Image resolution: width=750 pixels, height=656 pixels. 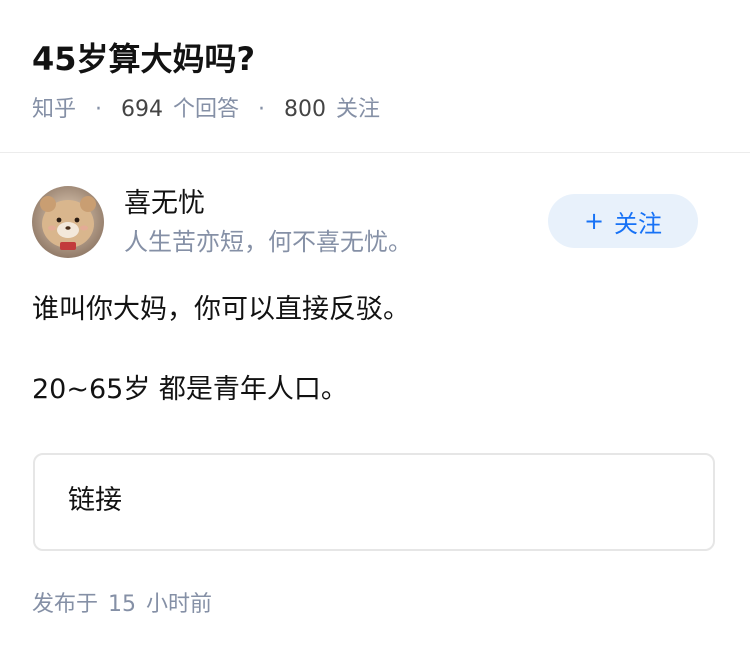 I want to click on published-value: 15, so click(x=122, y=604).